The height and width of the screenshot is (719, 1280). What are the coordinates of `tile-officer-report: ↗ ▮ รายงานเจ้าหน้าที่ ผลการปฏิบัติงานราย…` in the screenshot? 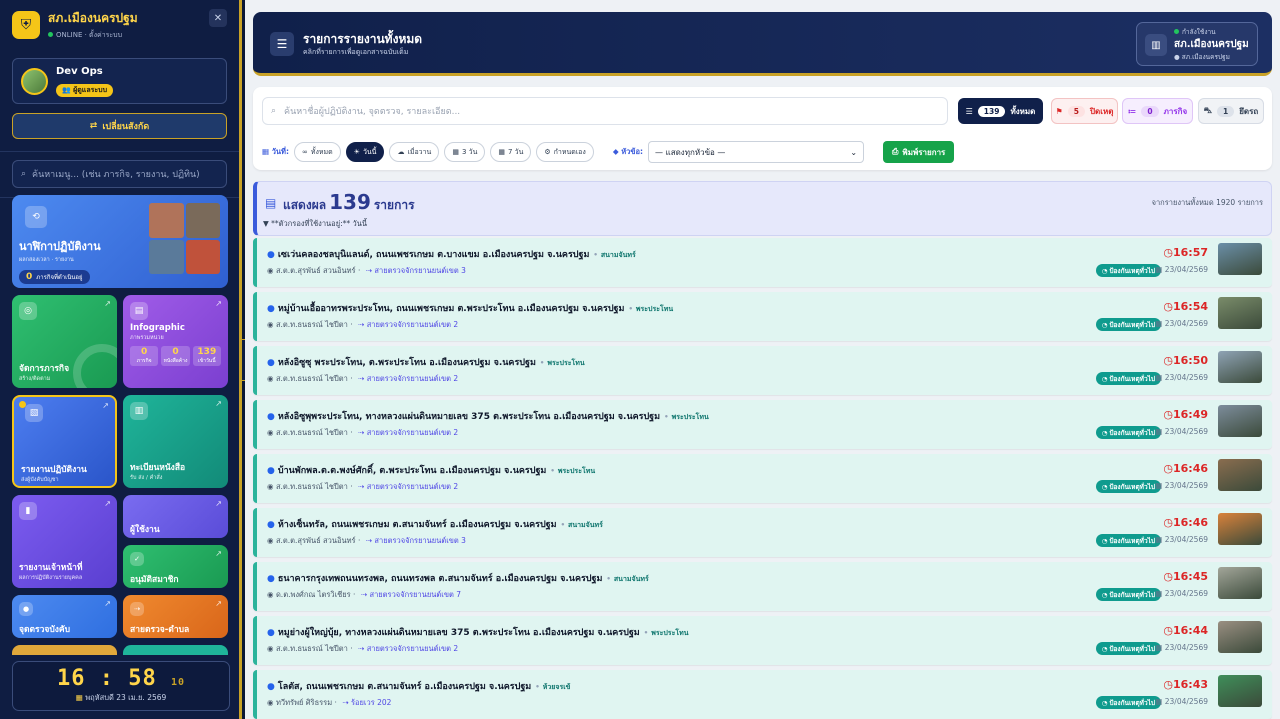 It's located at (64, 541).